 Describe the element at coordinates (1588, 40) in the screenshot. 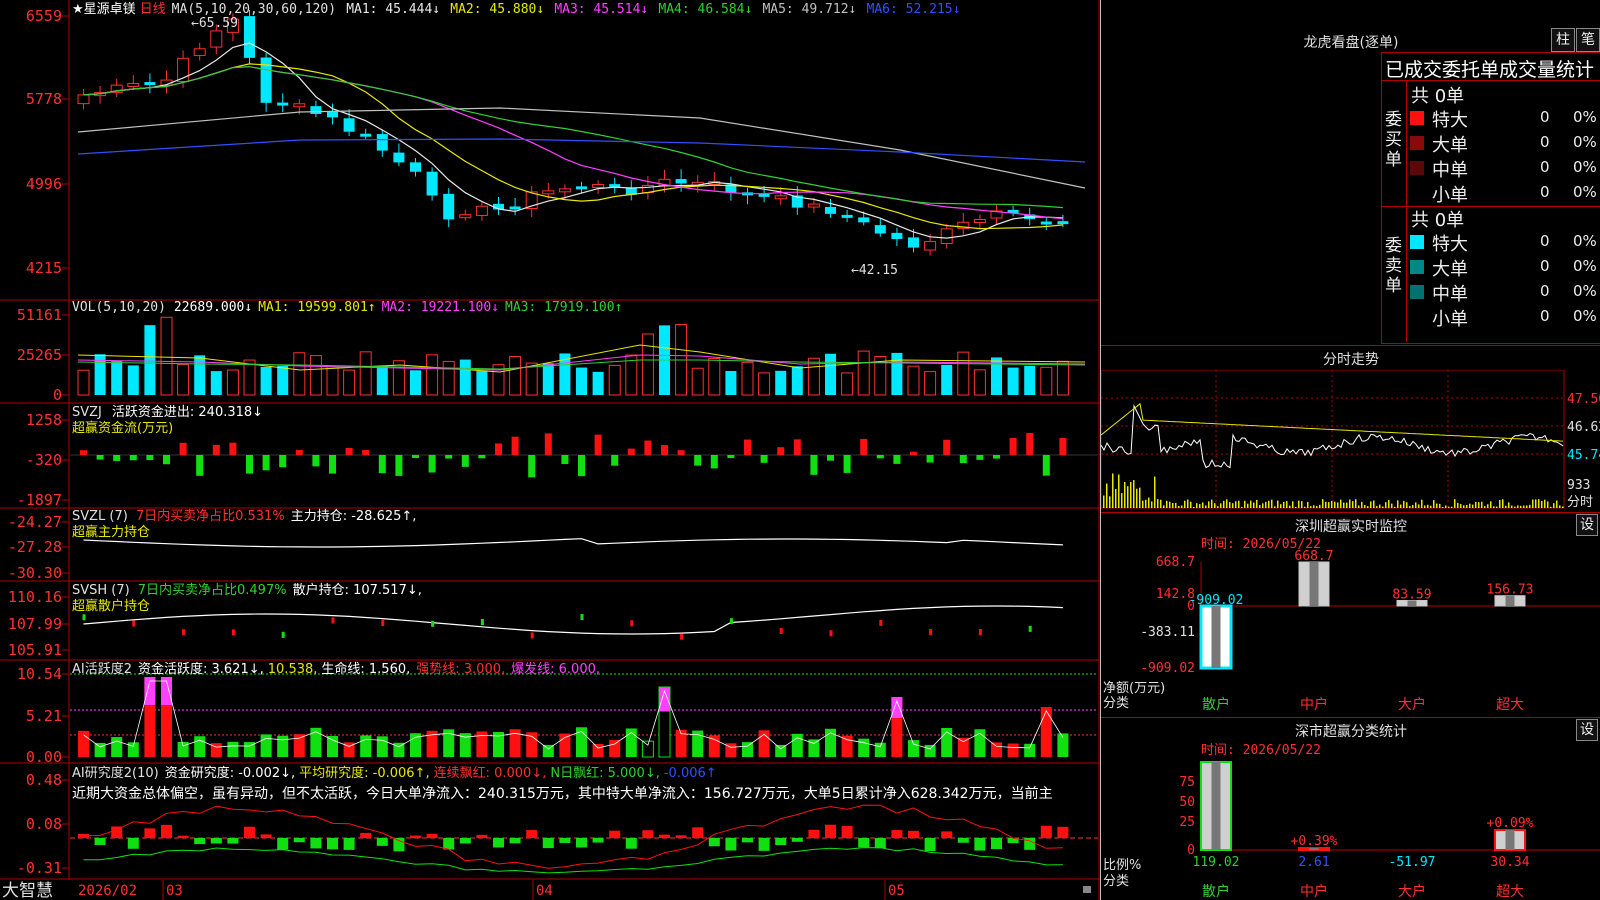

I see `tick-mode-button: 笔` at that location.